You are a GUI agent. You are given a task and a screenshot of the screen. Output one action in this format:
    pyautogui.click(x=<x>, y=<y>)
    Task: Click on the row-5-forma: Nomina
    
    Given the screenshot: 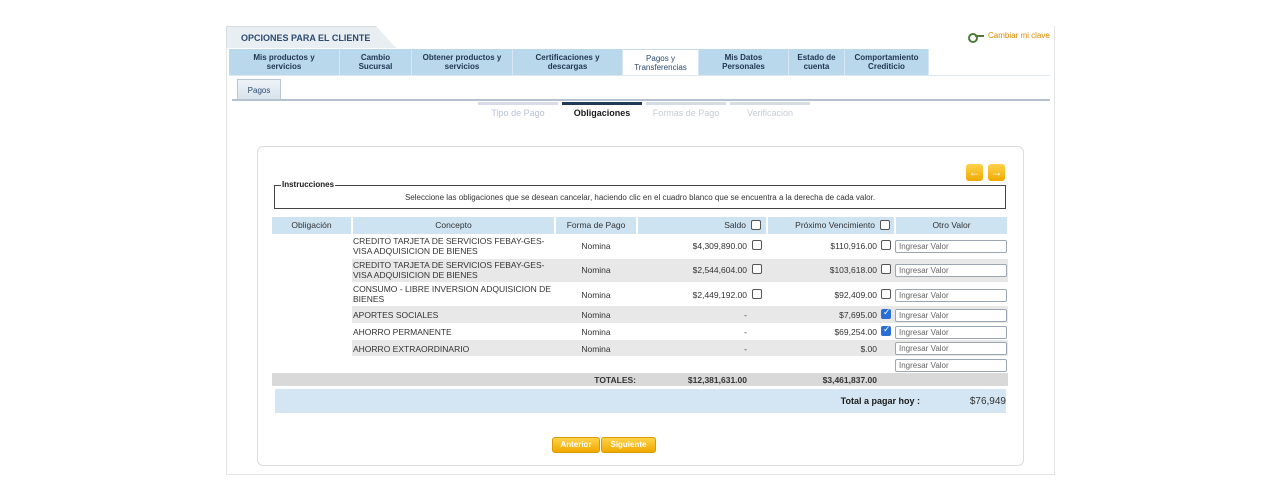 What is the action you would take?
    pyautogui.click(x=596, y=332)
    